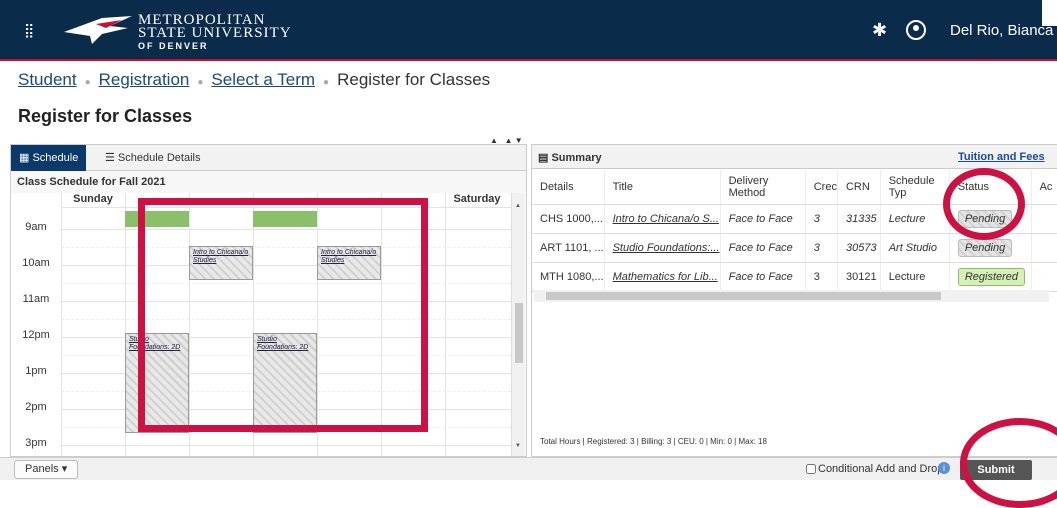 The image size is (1057, 508). What do you see at coordinates (518, 206) in the screenshot?
I see `scroll-up-arrow-icon: ▲` at bounding box center [518, 206].